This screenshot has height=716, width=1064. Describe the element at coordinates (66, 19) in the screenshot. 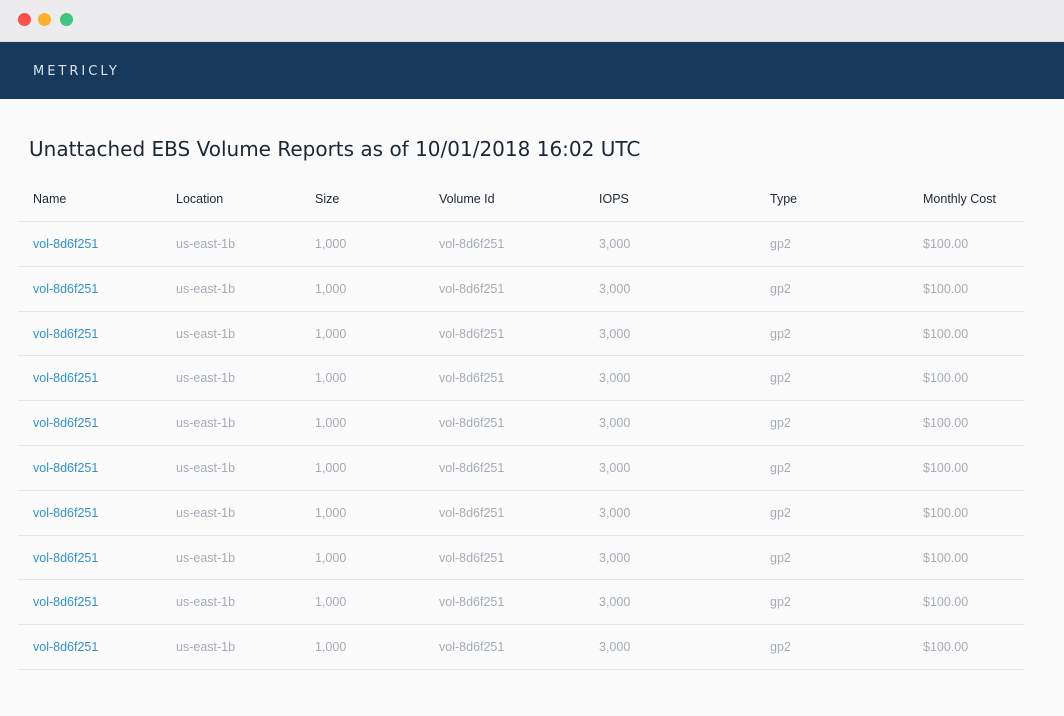

I see `maximize-window-button` at that location.